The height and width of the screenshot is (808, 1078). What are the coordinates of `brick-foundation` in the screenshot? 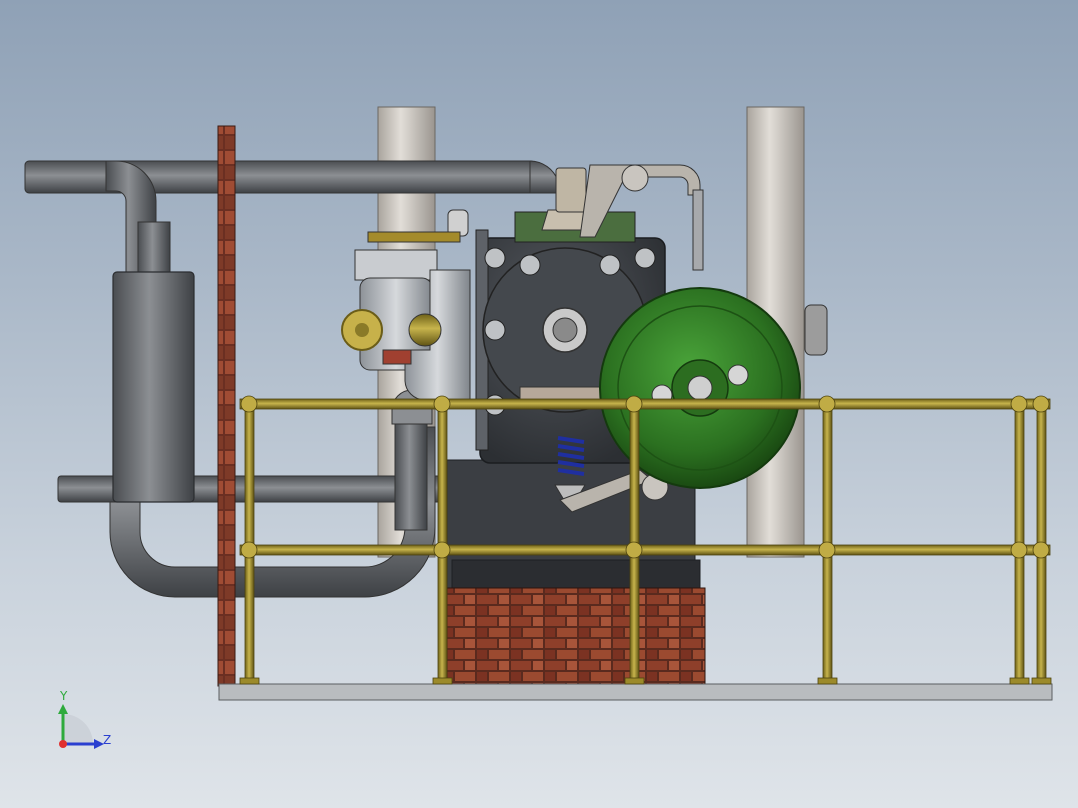 It's located at (576, 637).